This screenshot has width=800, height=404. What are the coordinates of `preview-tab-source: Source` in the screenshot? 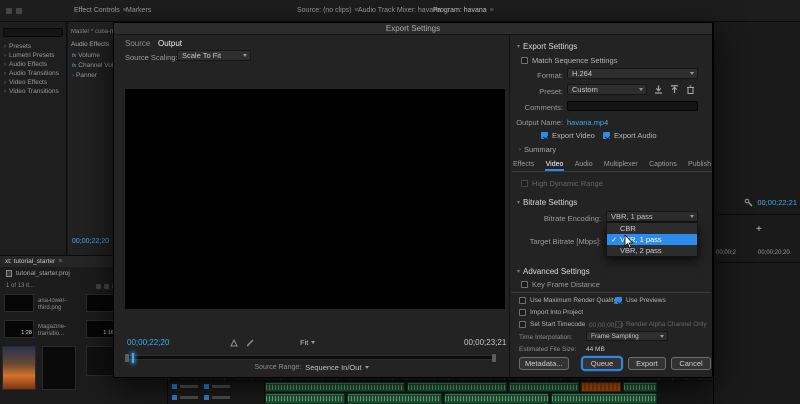 It's located at (137, 43).